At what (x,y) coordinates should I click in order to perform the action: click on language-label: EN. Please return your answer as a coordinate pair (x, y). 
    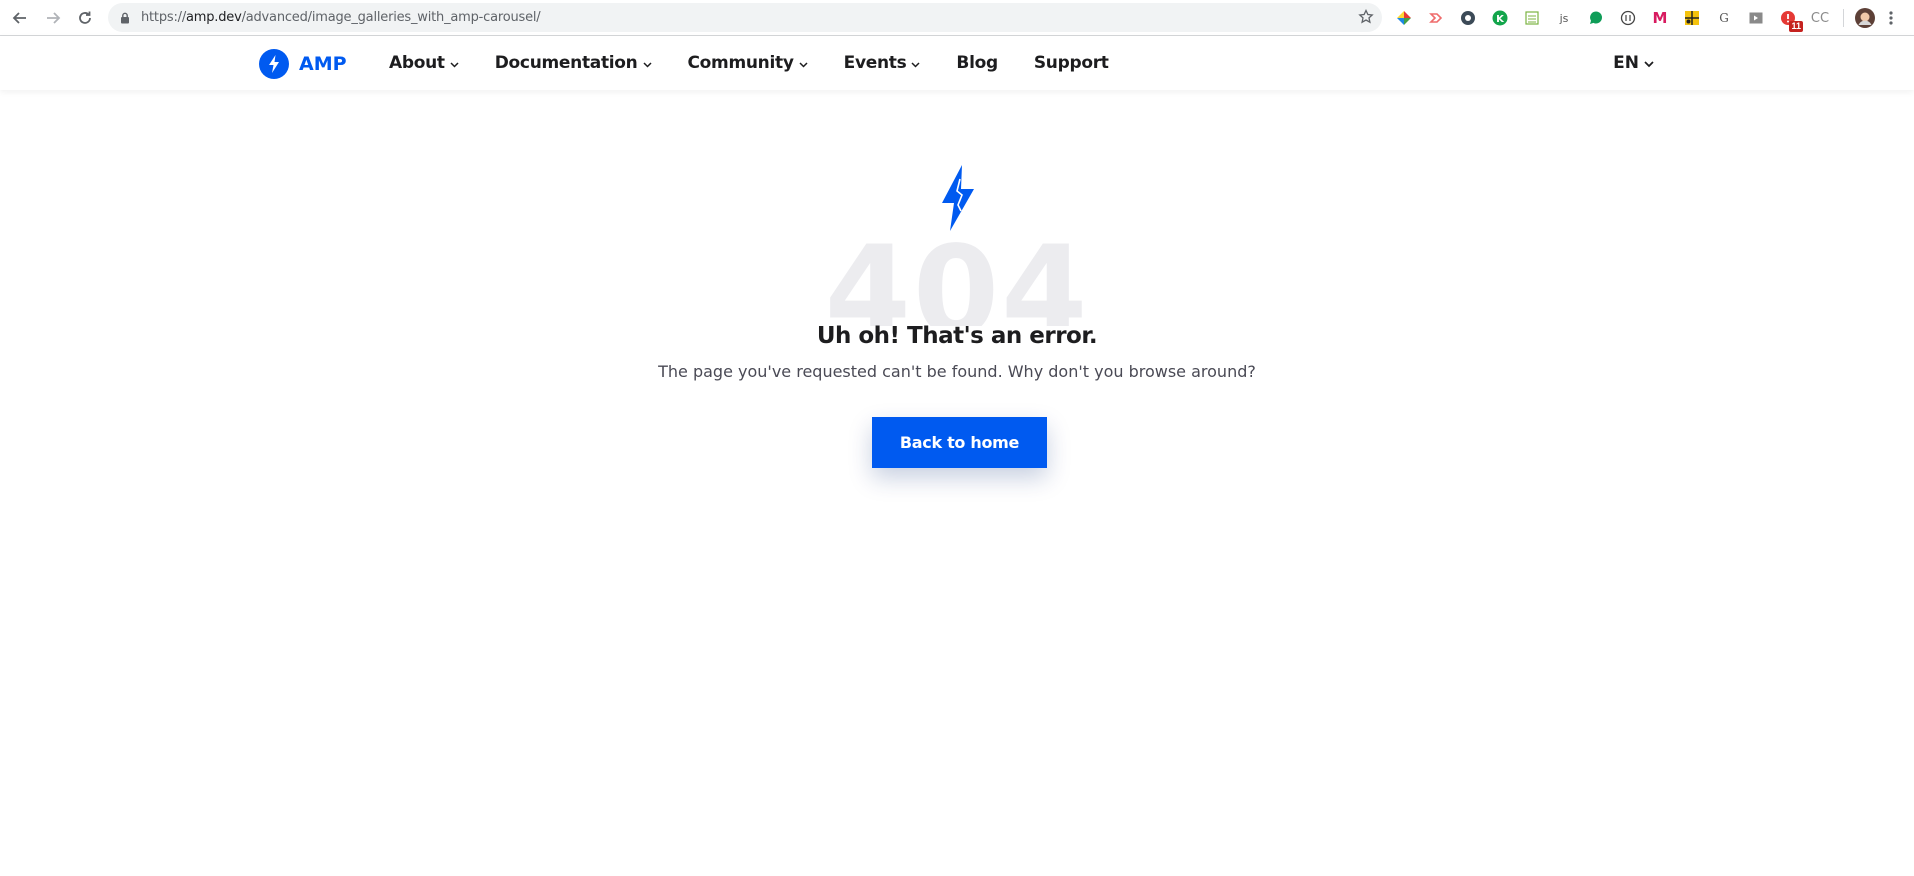
    Looking at the image, I should click on (1626, 63).